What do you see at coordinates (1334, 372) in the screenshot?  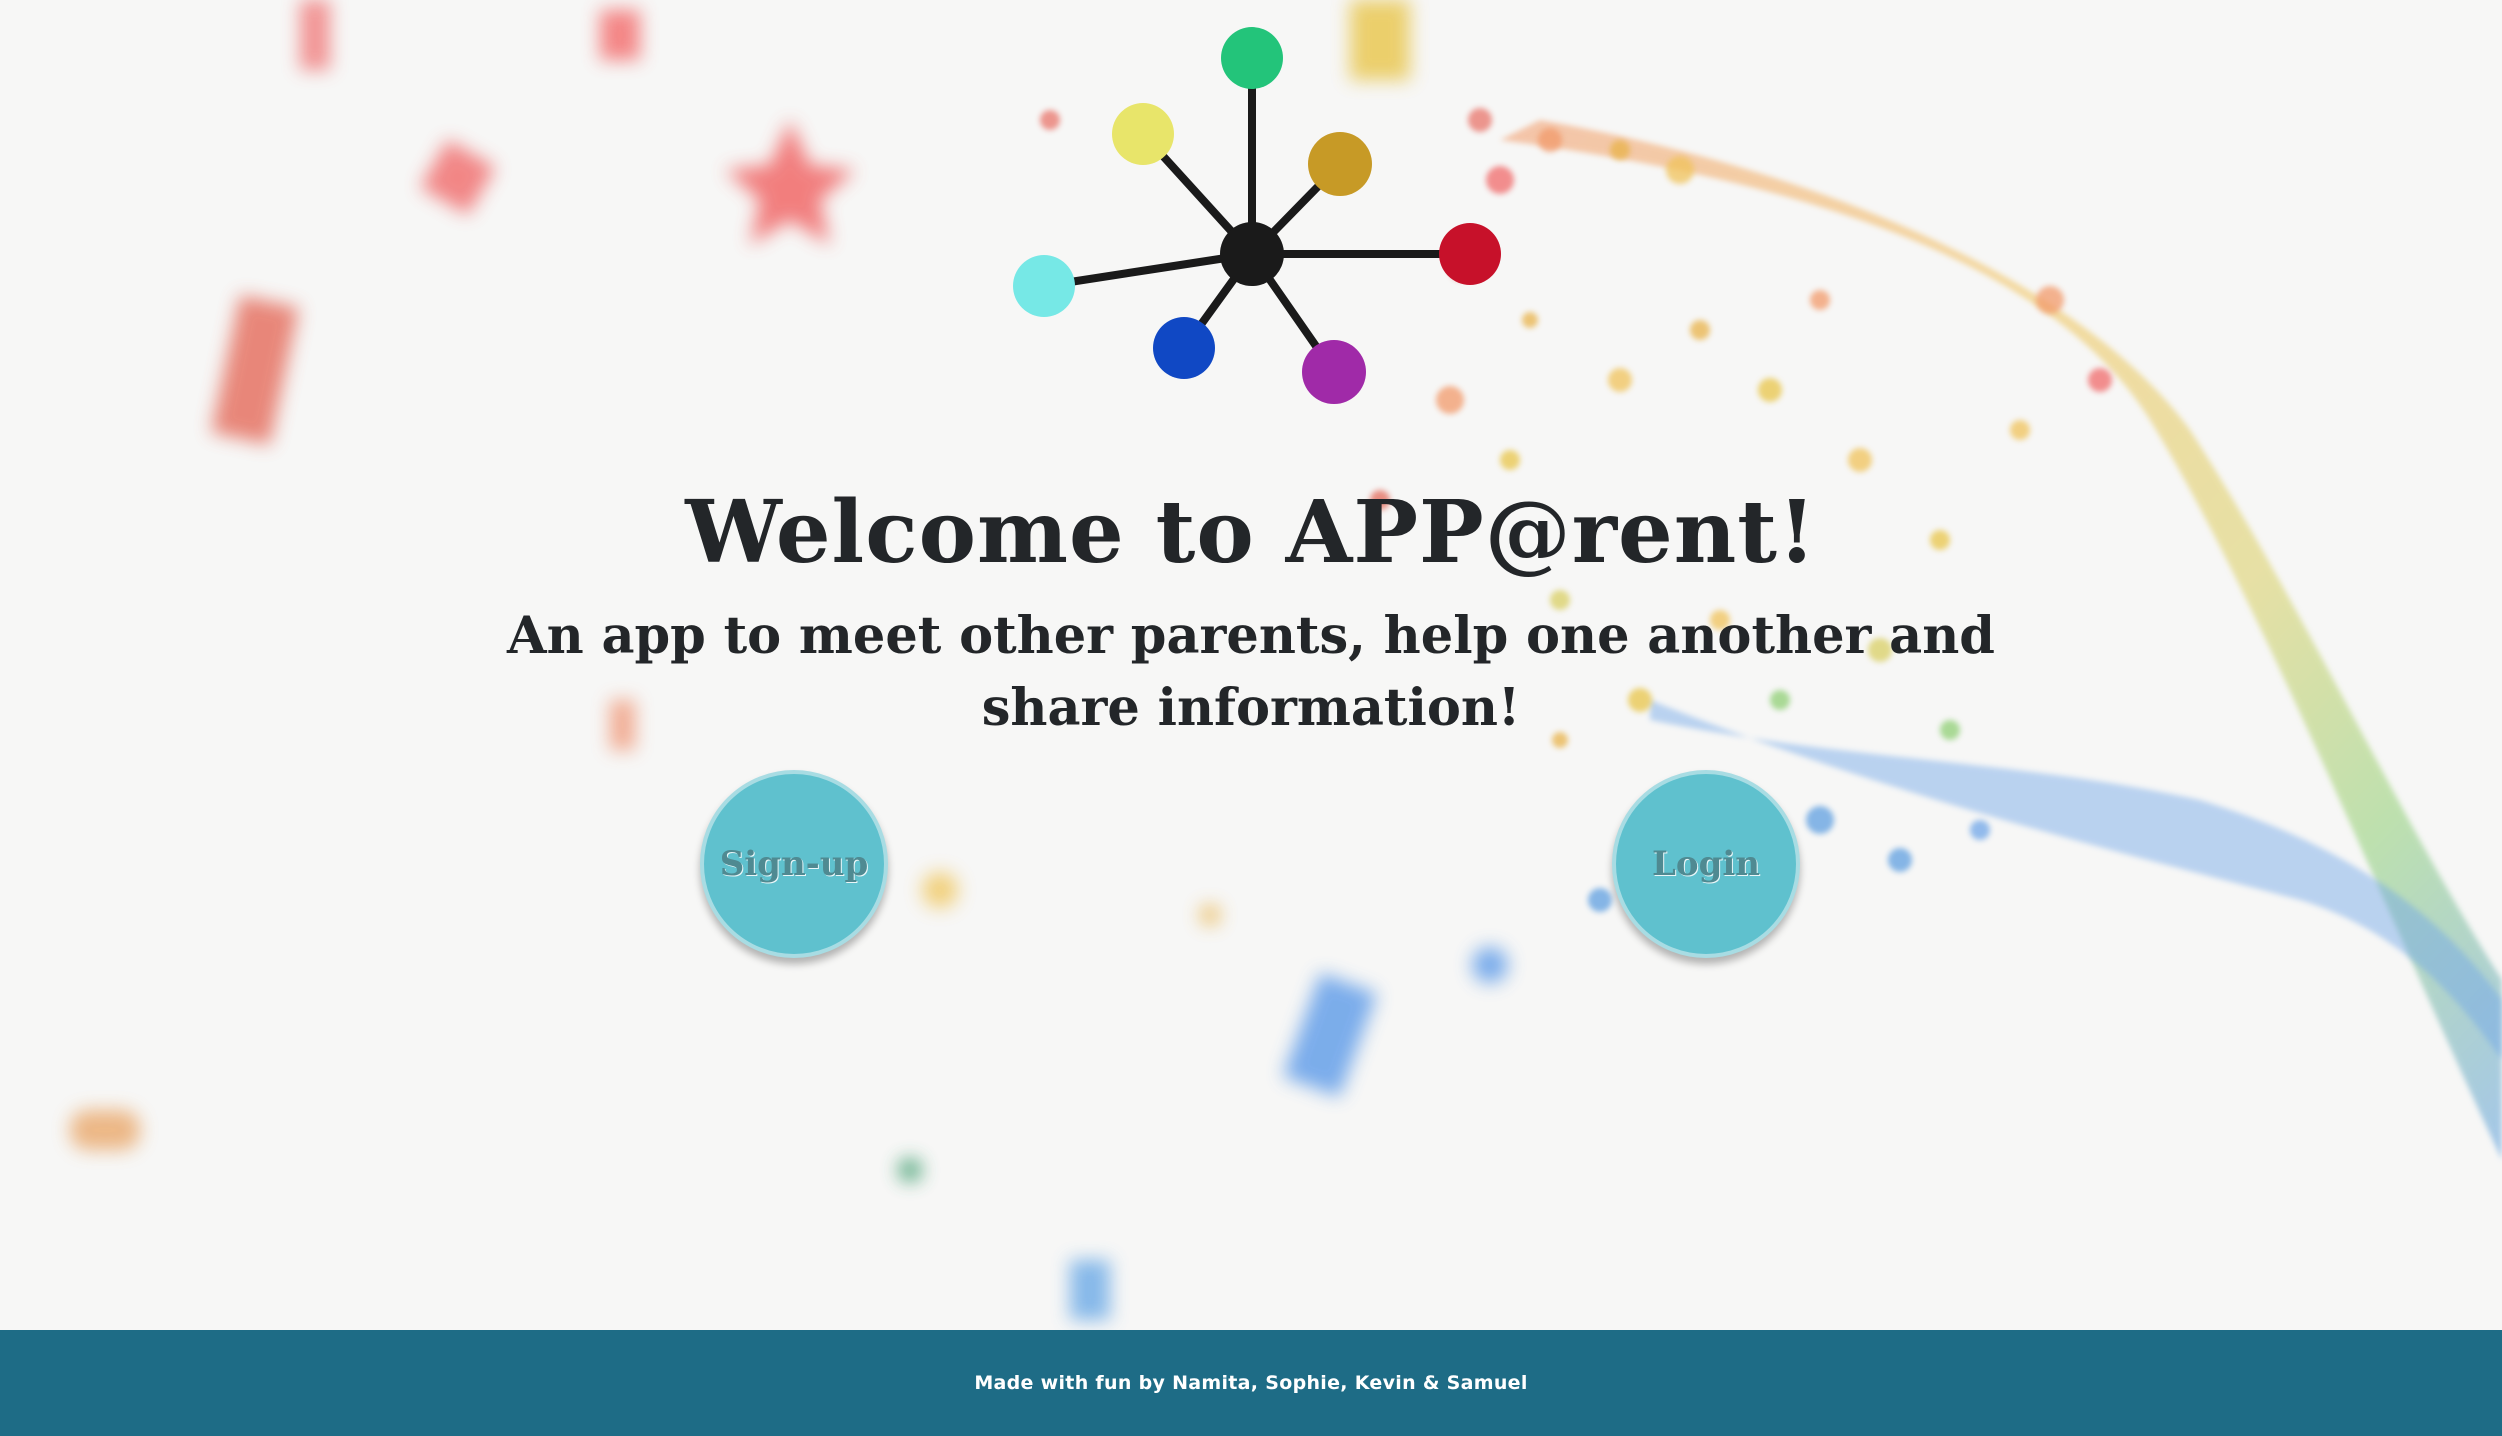 I see `logo-node-purple` at bounding box center [1334, 372].